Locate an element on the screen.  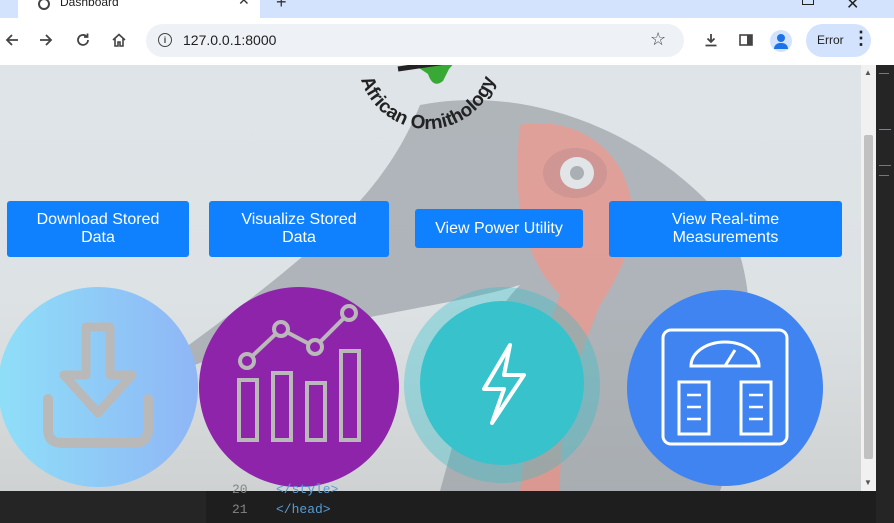
visualize-button-label: Visualize Stored Data is located at coordinates (299, 228).